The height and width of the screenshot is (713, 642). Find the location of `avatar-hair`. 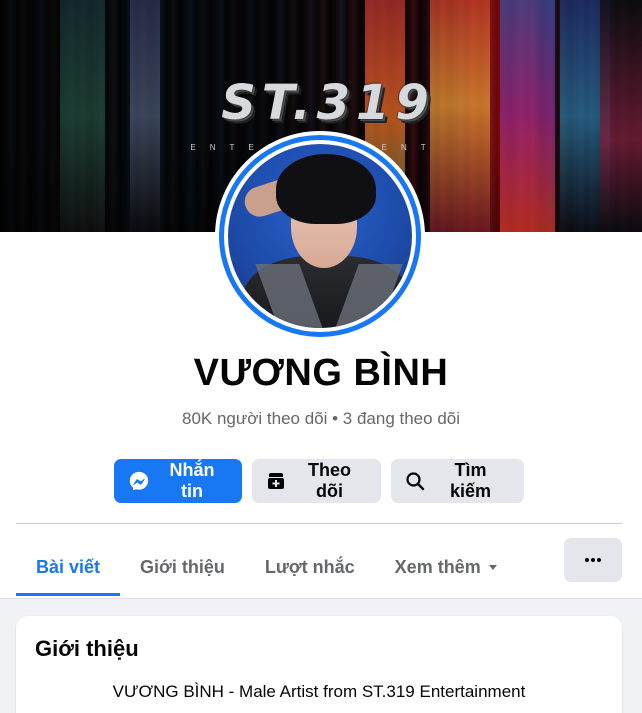

avatar-hair is located at coordinates (326, 189).